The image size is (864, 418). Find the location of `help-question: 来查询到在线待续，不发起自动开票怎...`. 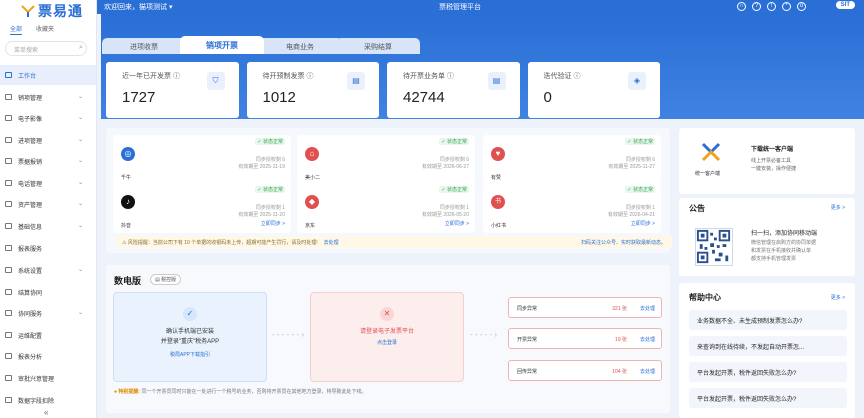

help-question: 来查询到在线待续，不发起自动开票怎... is located at coordinates (768, 346).